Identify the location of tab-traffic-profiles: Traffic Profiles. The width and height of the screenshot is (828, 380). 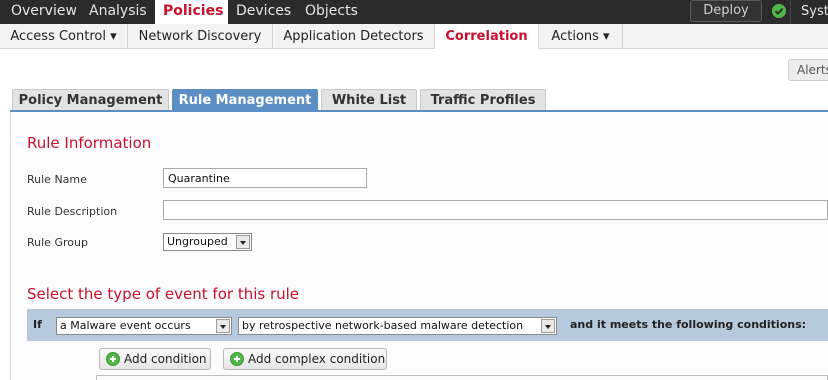
(483, 100).